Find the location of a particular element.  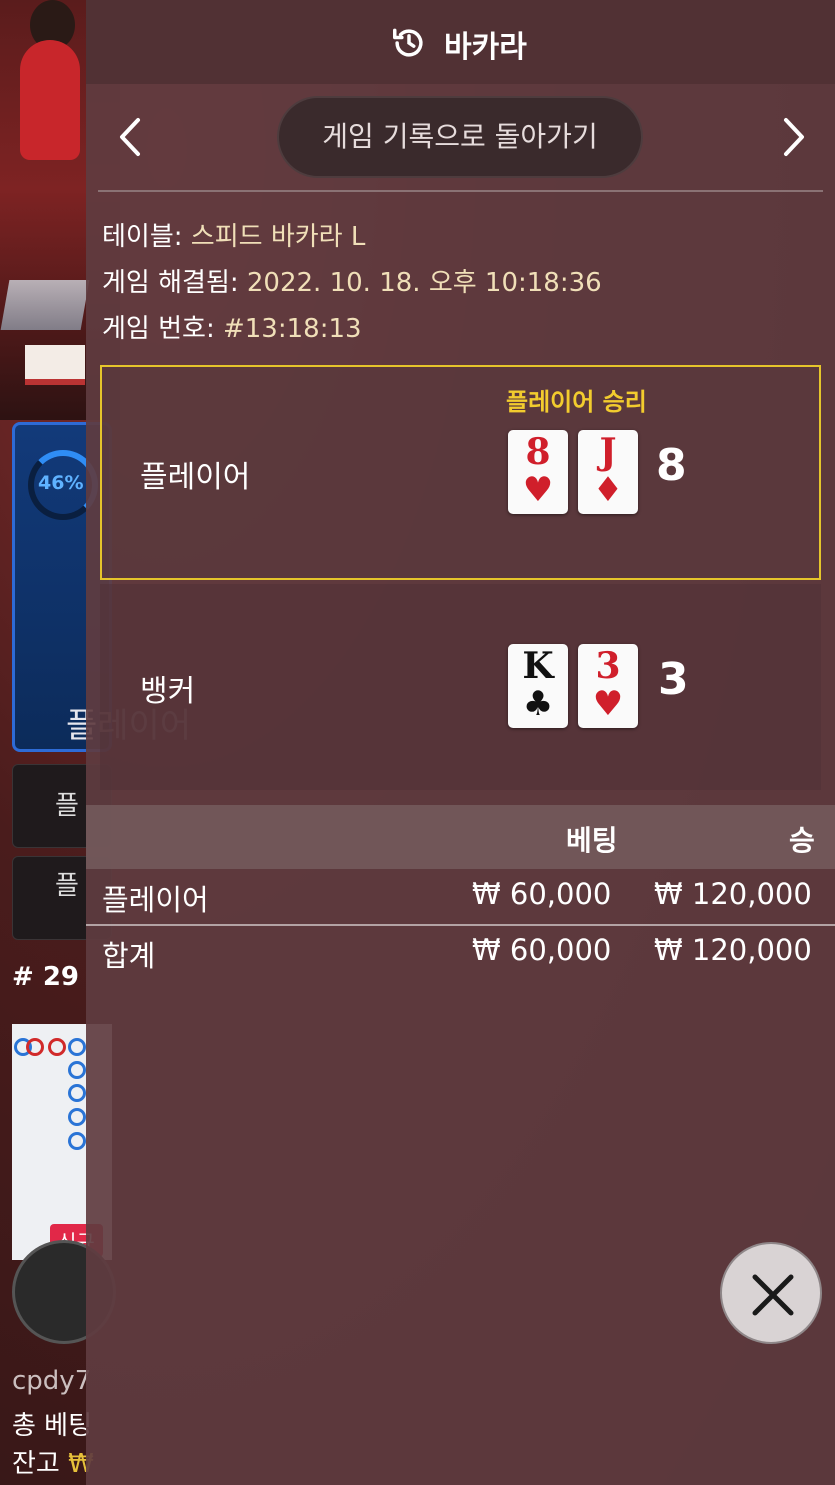

card-rank: 3 is located at coordinates (608, 666).